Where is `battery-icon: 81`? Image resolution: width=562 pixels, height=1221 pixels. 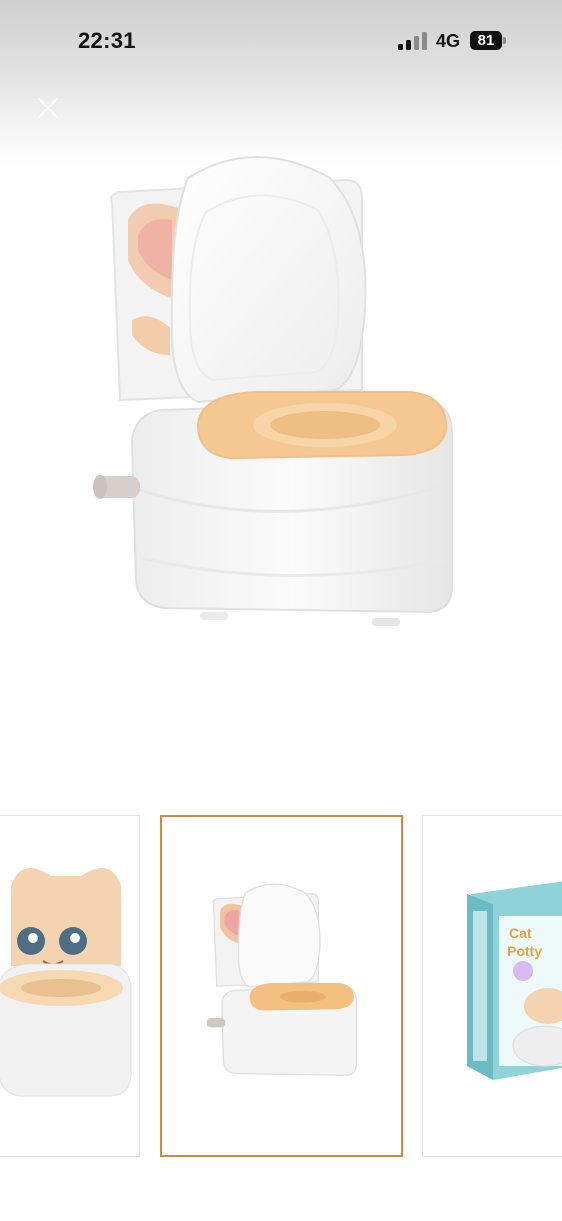 battery-icon: 81 is located at coordinates (486, 40).